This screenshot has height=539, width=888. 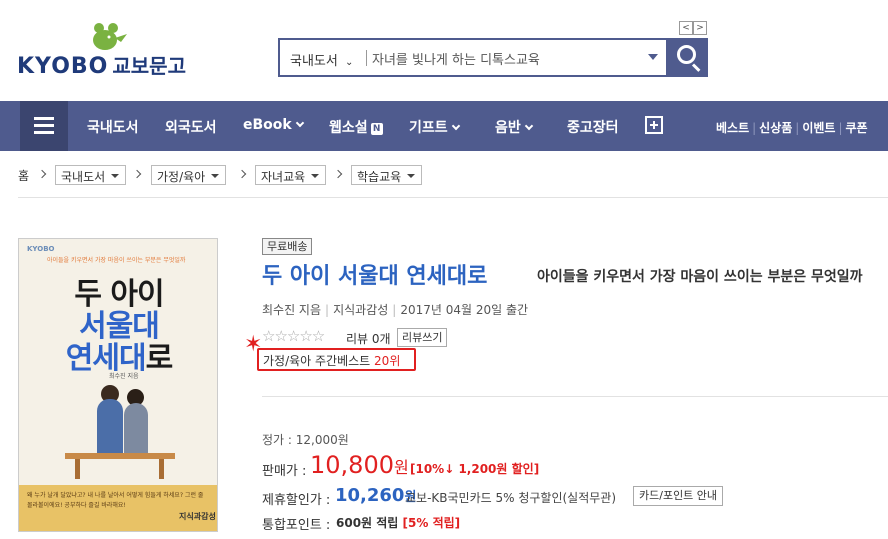 What do you see at coordinates (159, 358) in the screenshot?
I see `cover-title-line3b: 로` at bounding box center [159, 358].